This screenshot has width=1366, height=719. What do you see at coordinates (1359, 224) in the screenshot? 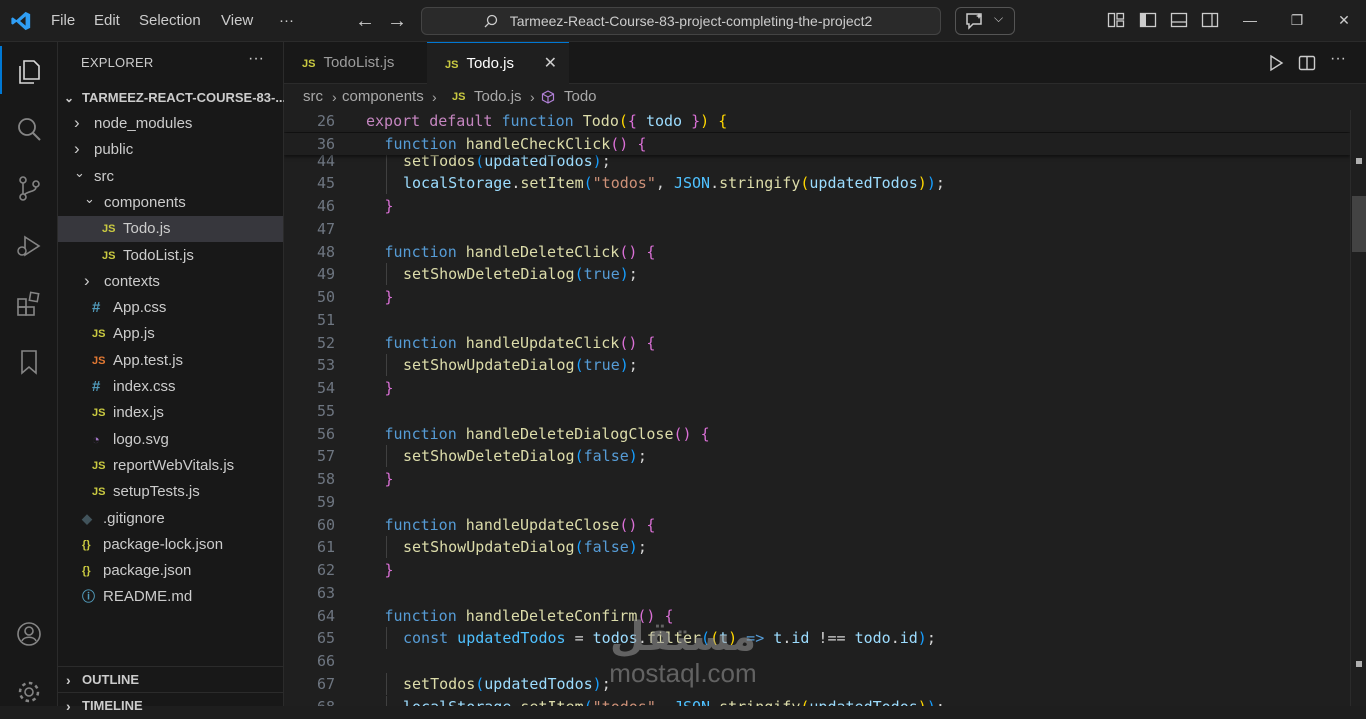
I see `scrollbar-thumb` at bounding box center [1359, 224].